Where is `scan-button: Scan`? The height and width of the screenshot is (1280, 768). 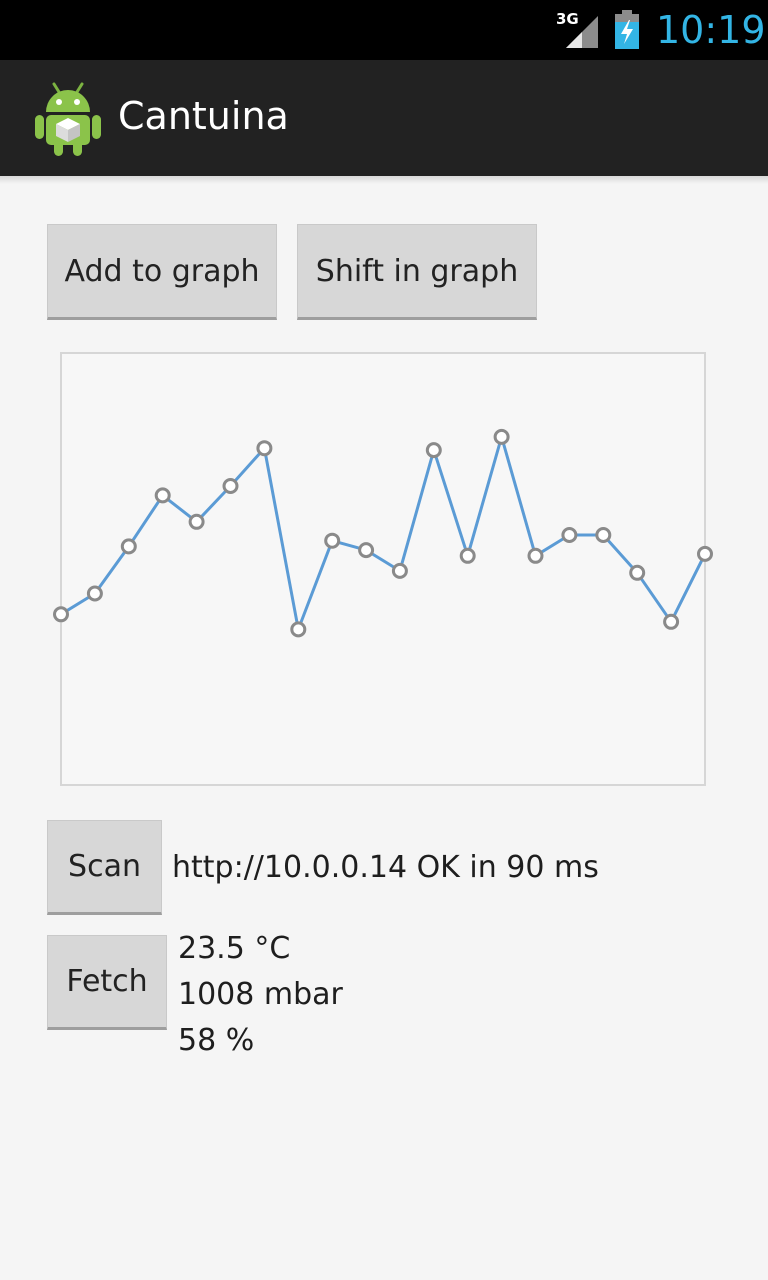 scan-button: Scan is located at coordinates (104, 867).